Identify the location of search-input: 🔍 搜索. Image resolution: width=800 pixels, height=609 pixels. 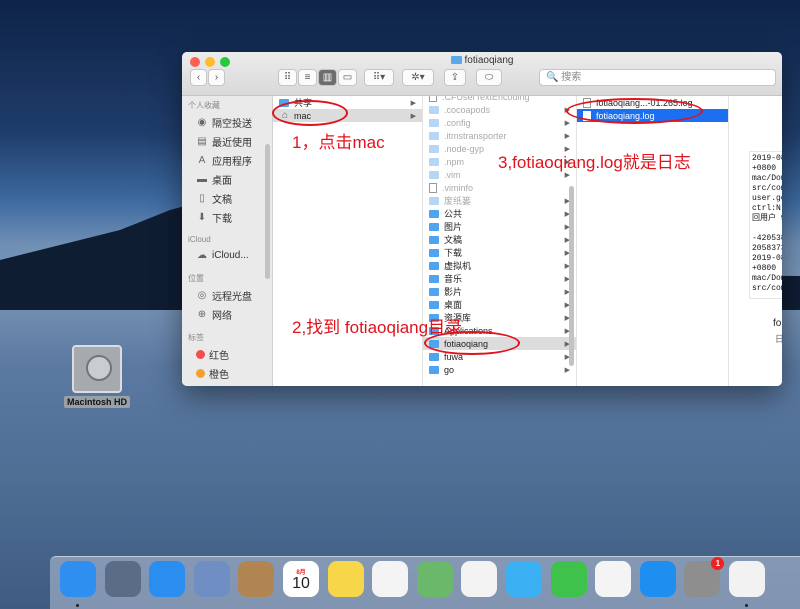
(657, 77).